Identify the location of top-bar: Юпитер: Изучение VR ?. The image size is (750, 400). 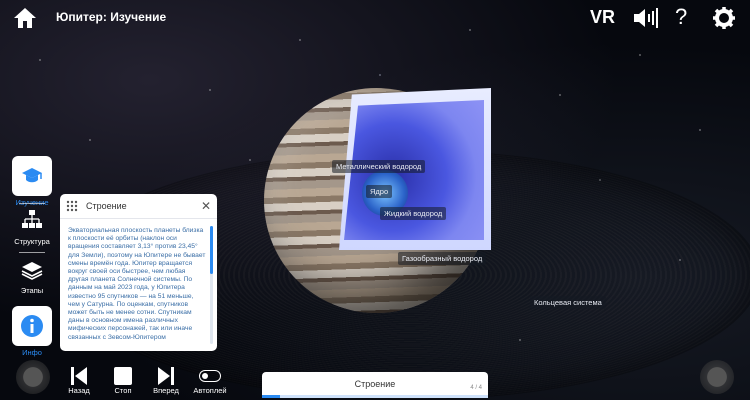
(375, 18).